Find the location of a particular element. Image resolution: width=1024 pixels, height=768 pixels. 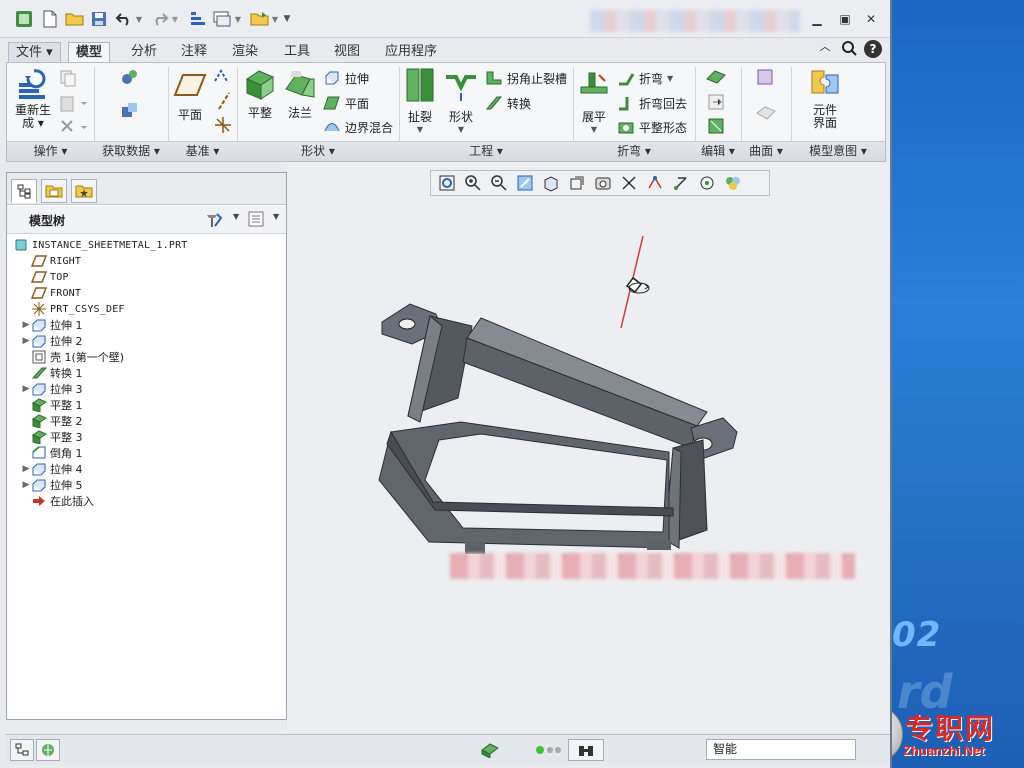

toggle-browser-icon is located at coordinates (48, 750).